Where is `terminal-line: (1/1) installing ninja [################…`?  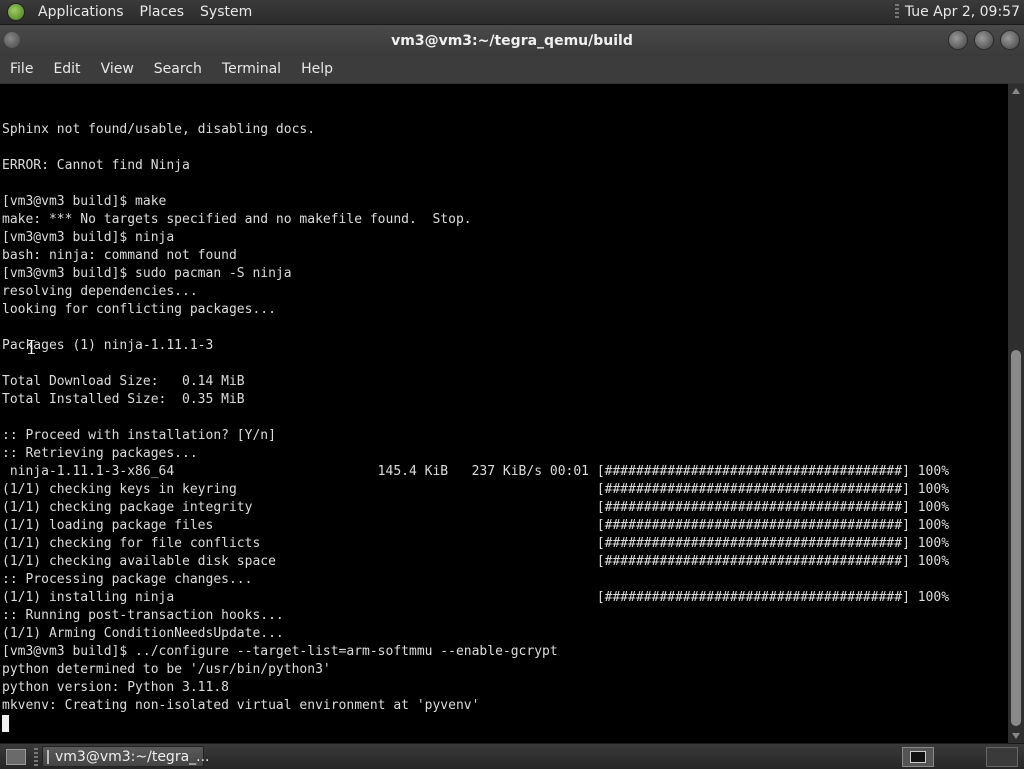 terminal-line: (1/1) installing ninja [################… is located at coordinates (476, 597).